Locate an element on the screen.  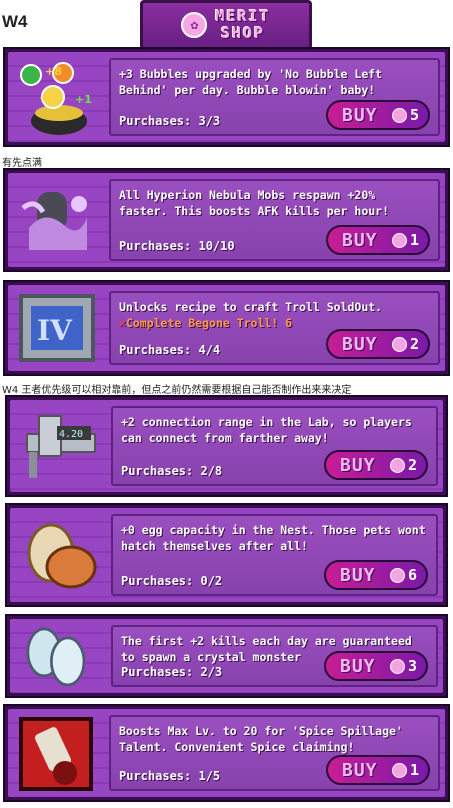
hyperion-nebula-mob-icon is located at coordinates (57, 220).